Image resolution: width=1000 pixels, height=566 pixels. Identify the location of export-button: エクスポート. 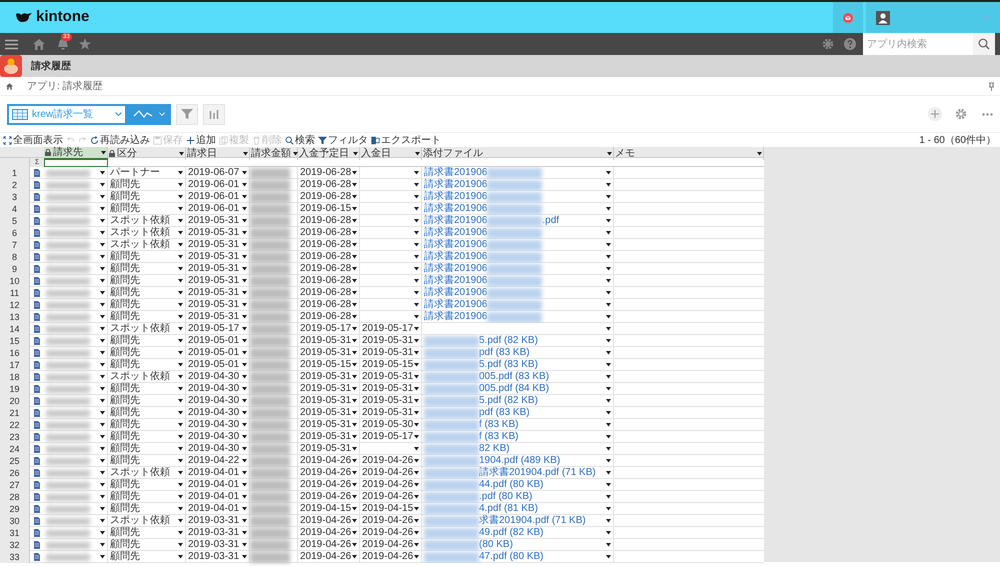
(406, 140).